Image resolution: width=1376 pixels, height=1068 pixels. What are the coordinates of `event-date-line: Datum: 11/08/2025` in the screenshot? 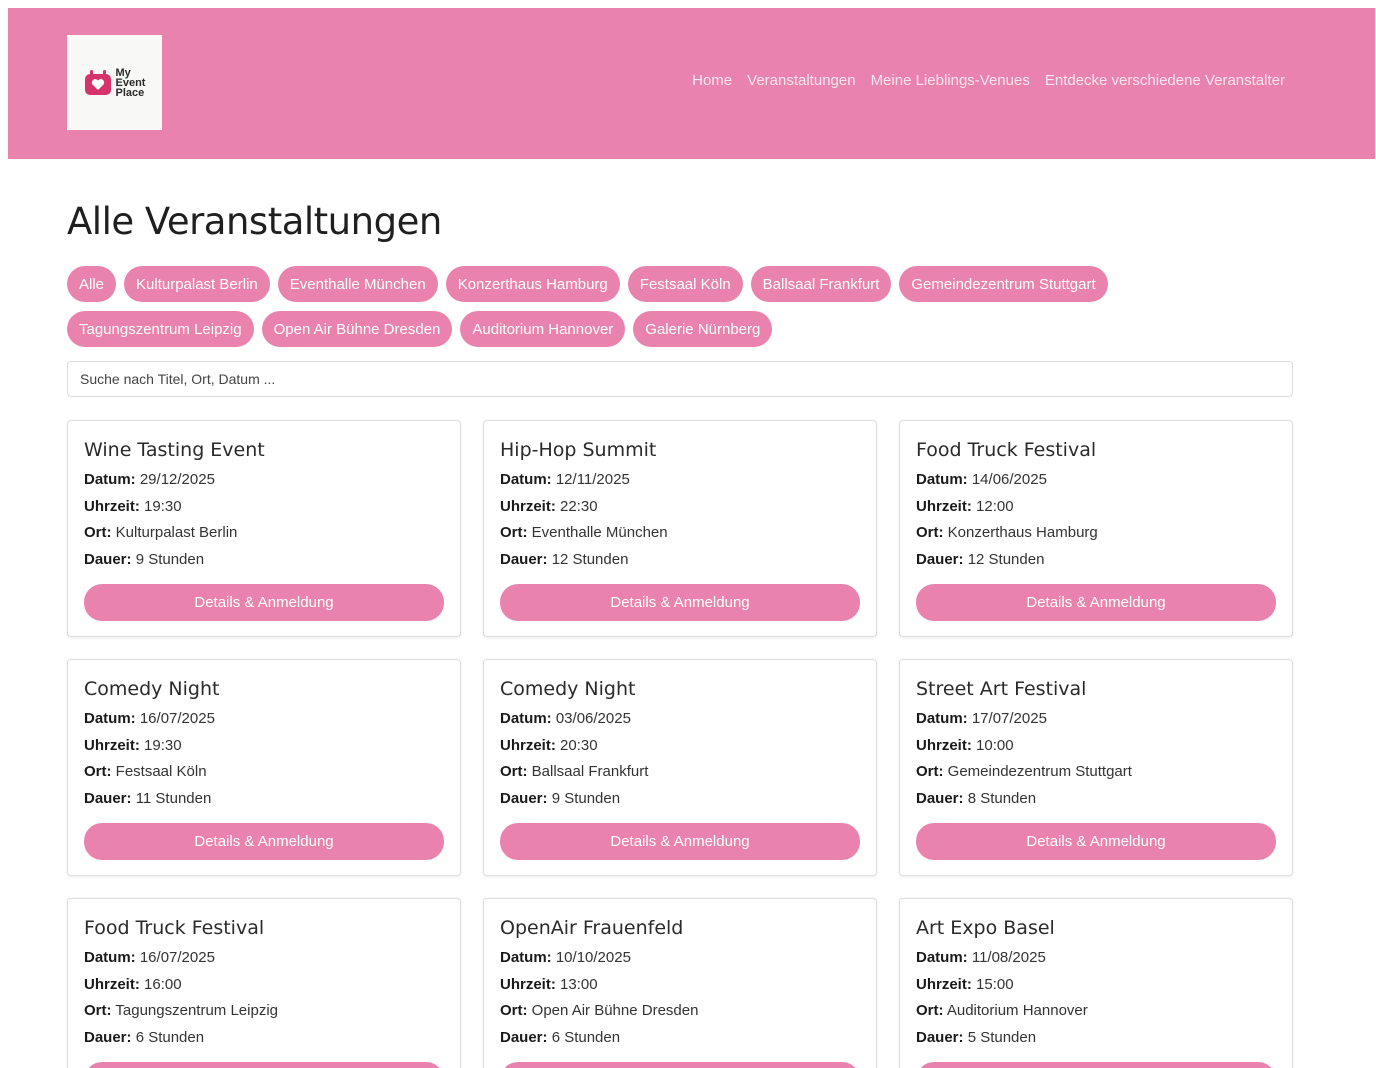 It's located at (1096, 958).